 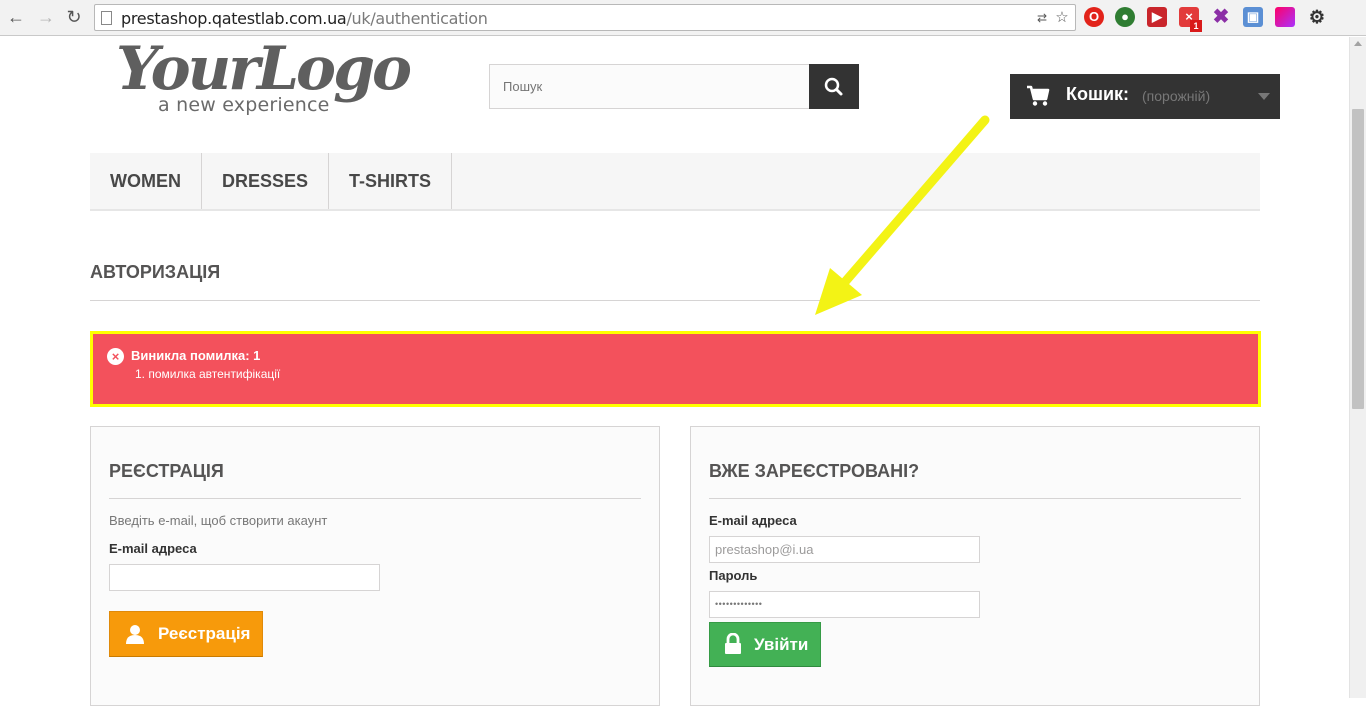 I want to click on alert-title: Виникла помилка: 1, so click(x=196, y=355).